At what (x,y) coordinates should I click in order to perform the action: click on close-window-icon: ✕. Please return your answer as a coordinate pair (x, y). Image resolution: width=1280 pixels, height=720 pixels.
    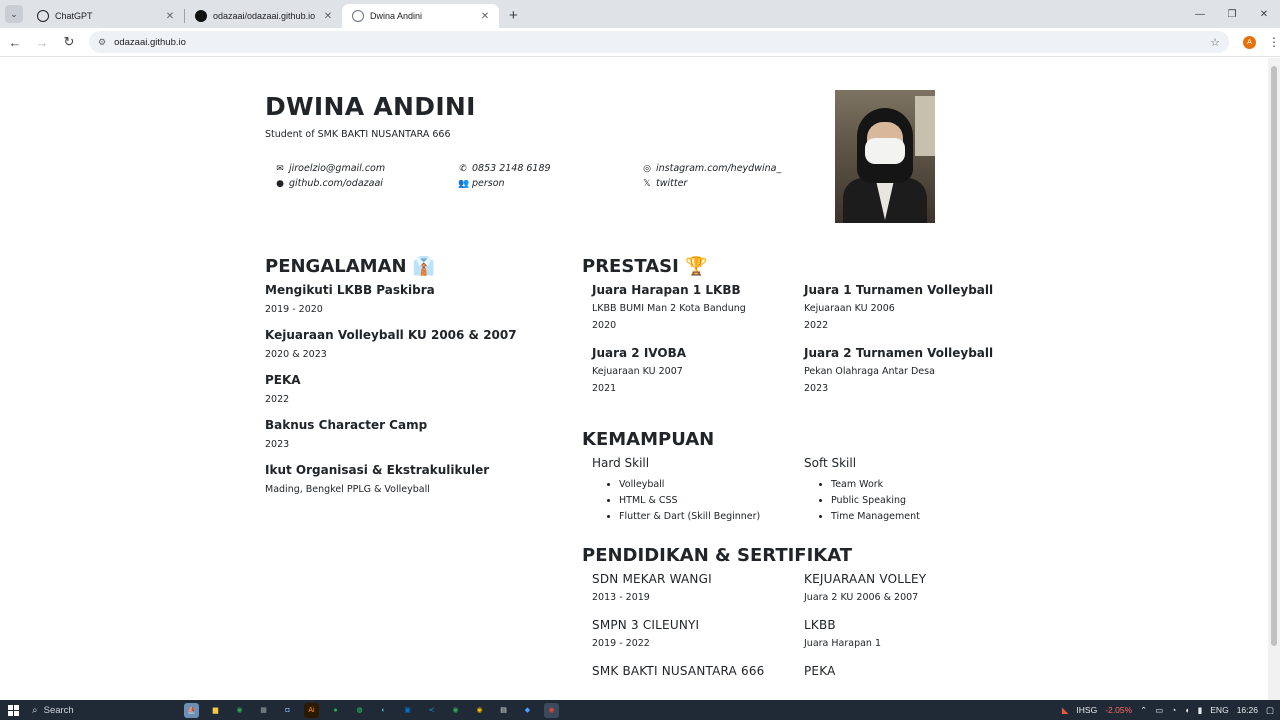
    Looking at the image, I should click on (1264, 14).